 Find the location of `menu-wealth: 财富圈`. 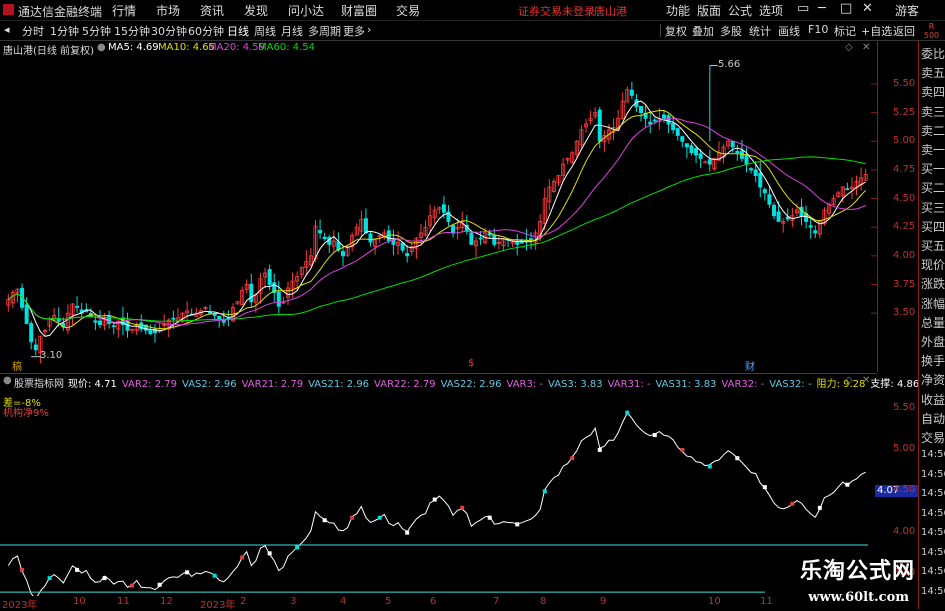

menu-wealth: 财富圈 is located at coordinates (359, 10).